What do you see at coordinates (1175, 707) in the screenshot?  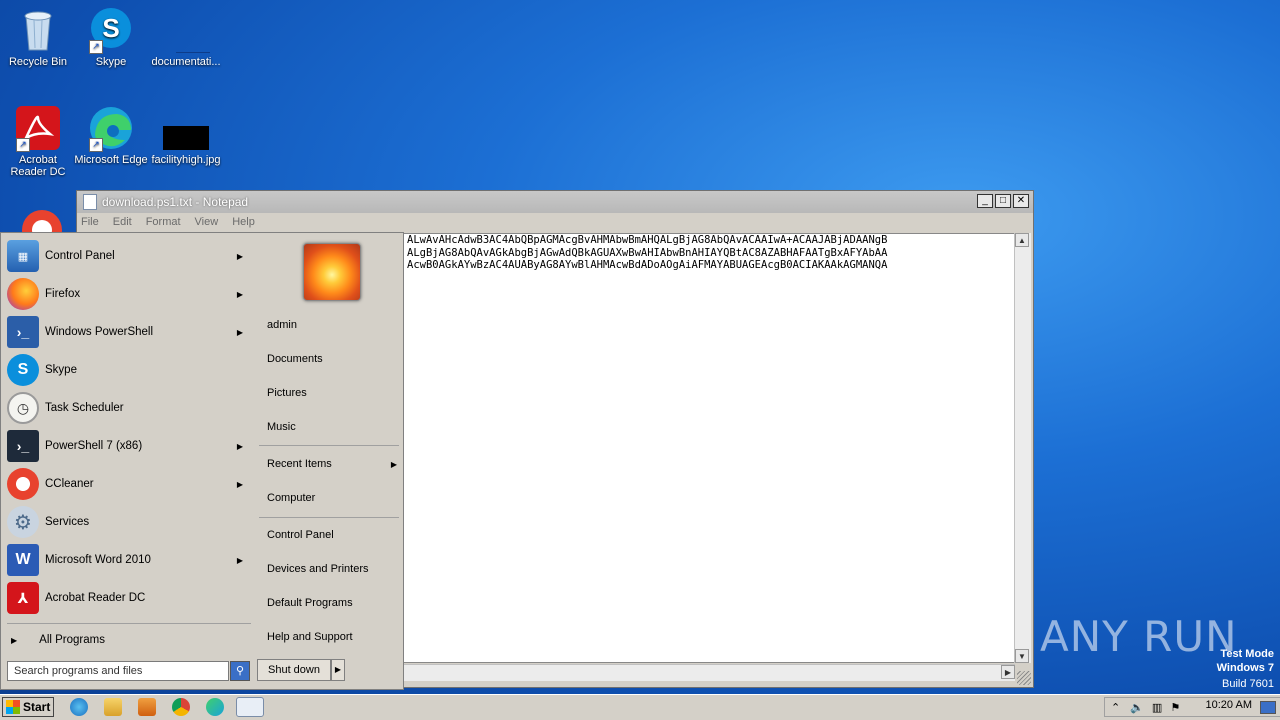 I see `action-center-flag-icon: ⚑` at bounding box center [1175, 707].